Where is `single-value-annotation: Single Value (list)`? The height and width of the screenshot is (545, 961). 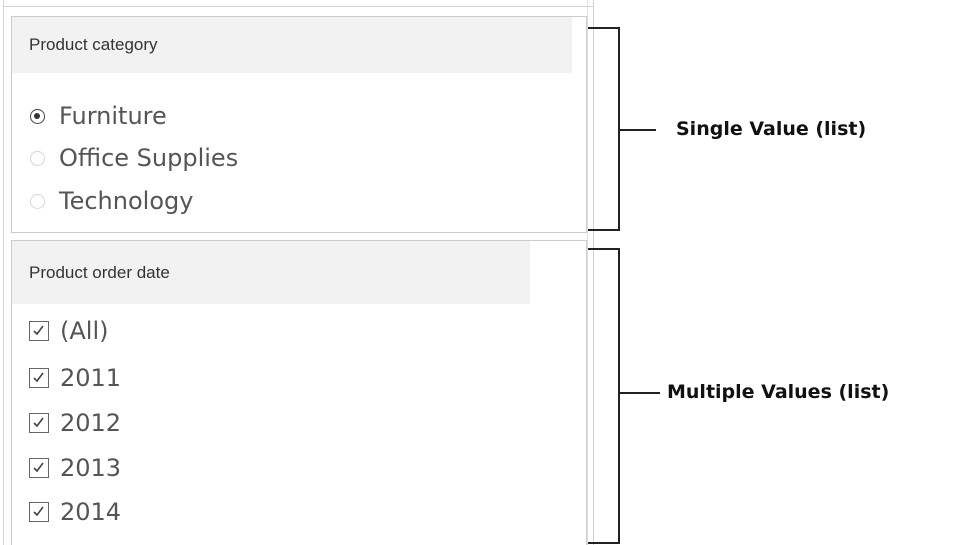
single-value-annotation: Single Value (list) is located at coordinates (771, 129).